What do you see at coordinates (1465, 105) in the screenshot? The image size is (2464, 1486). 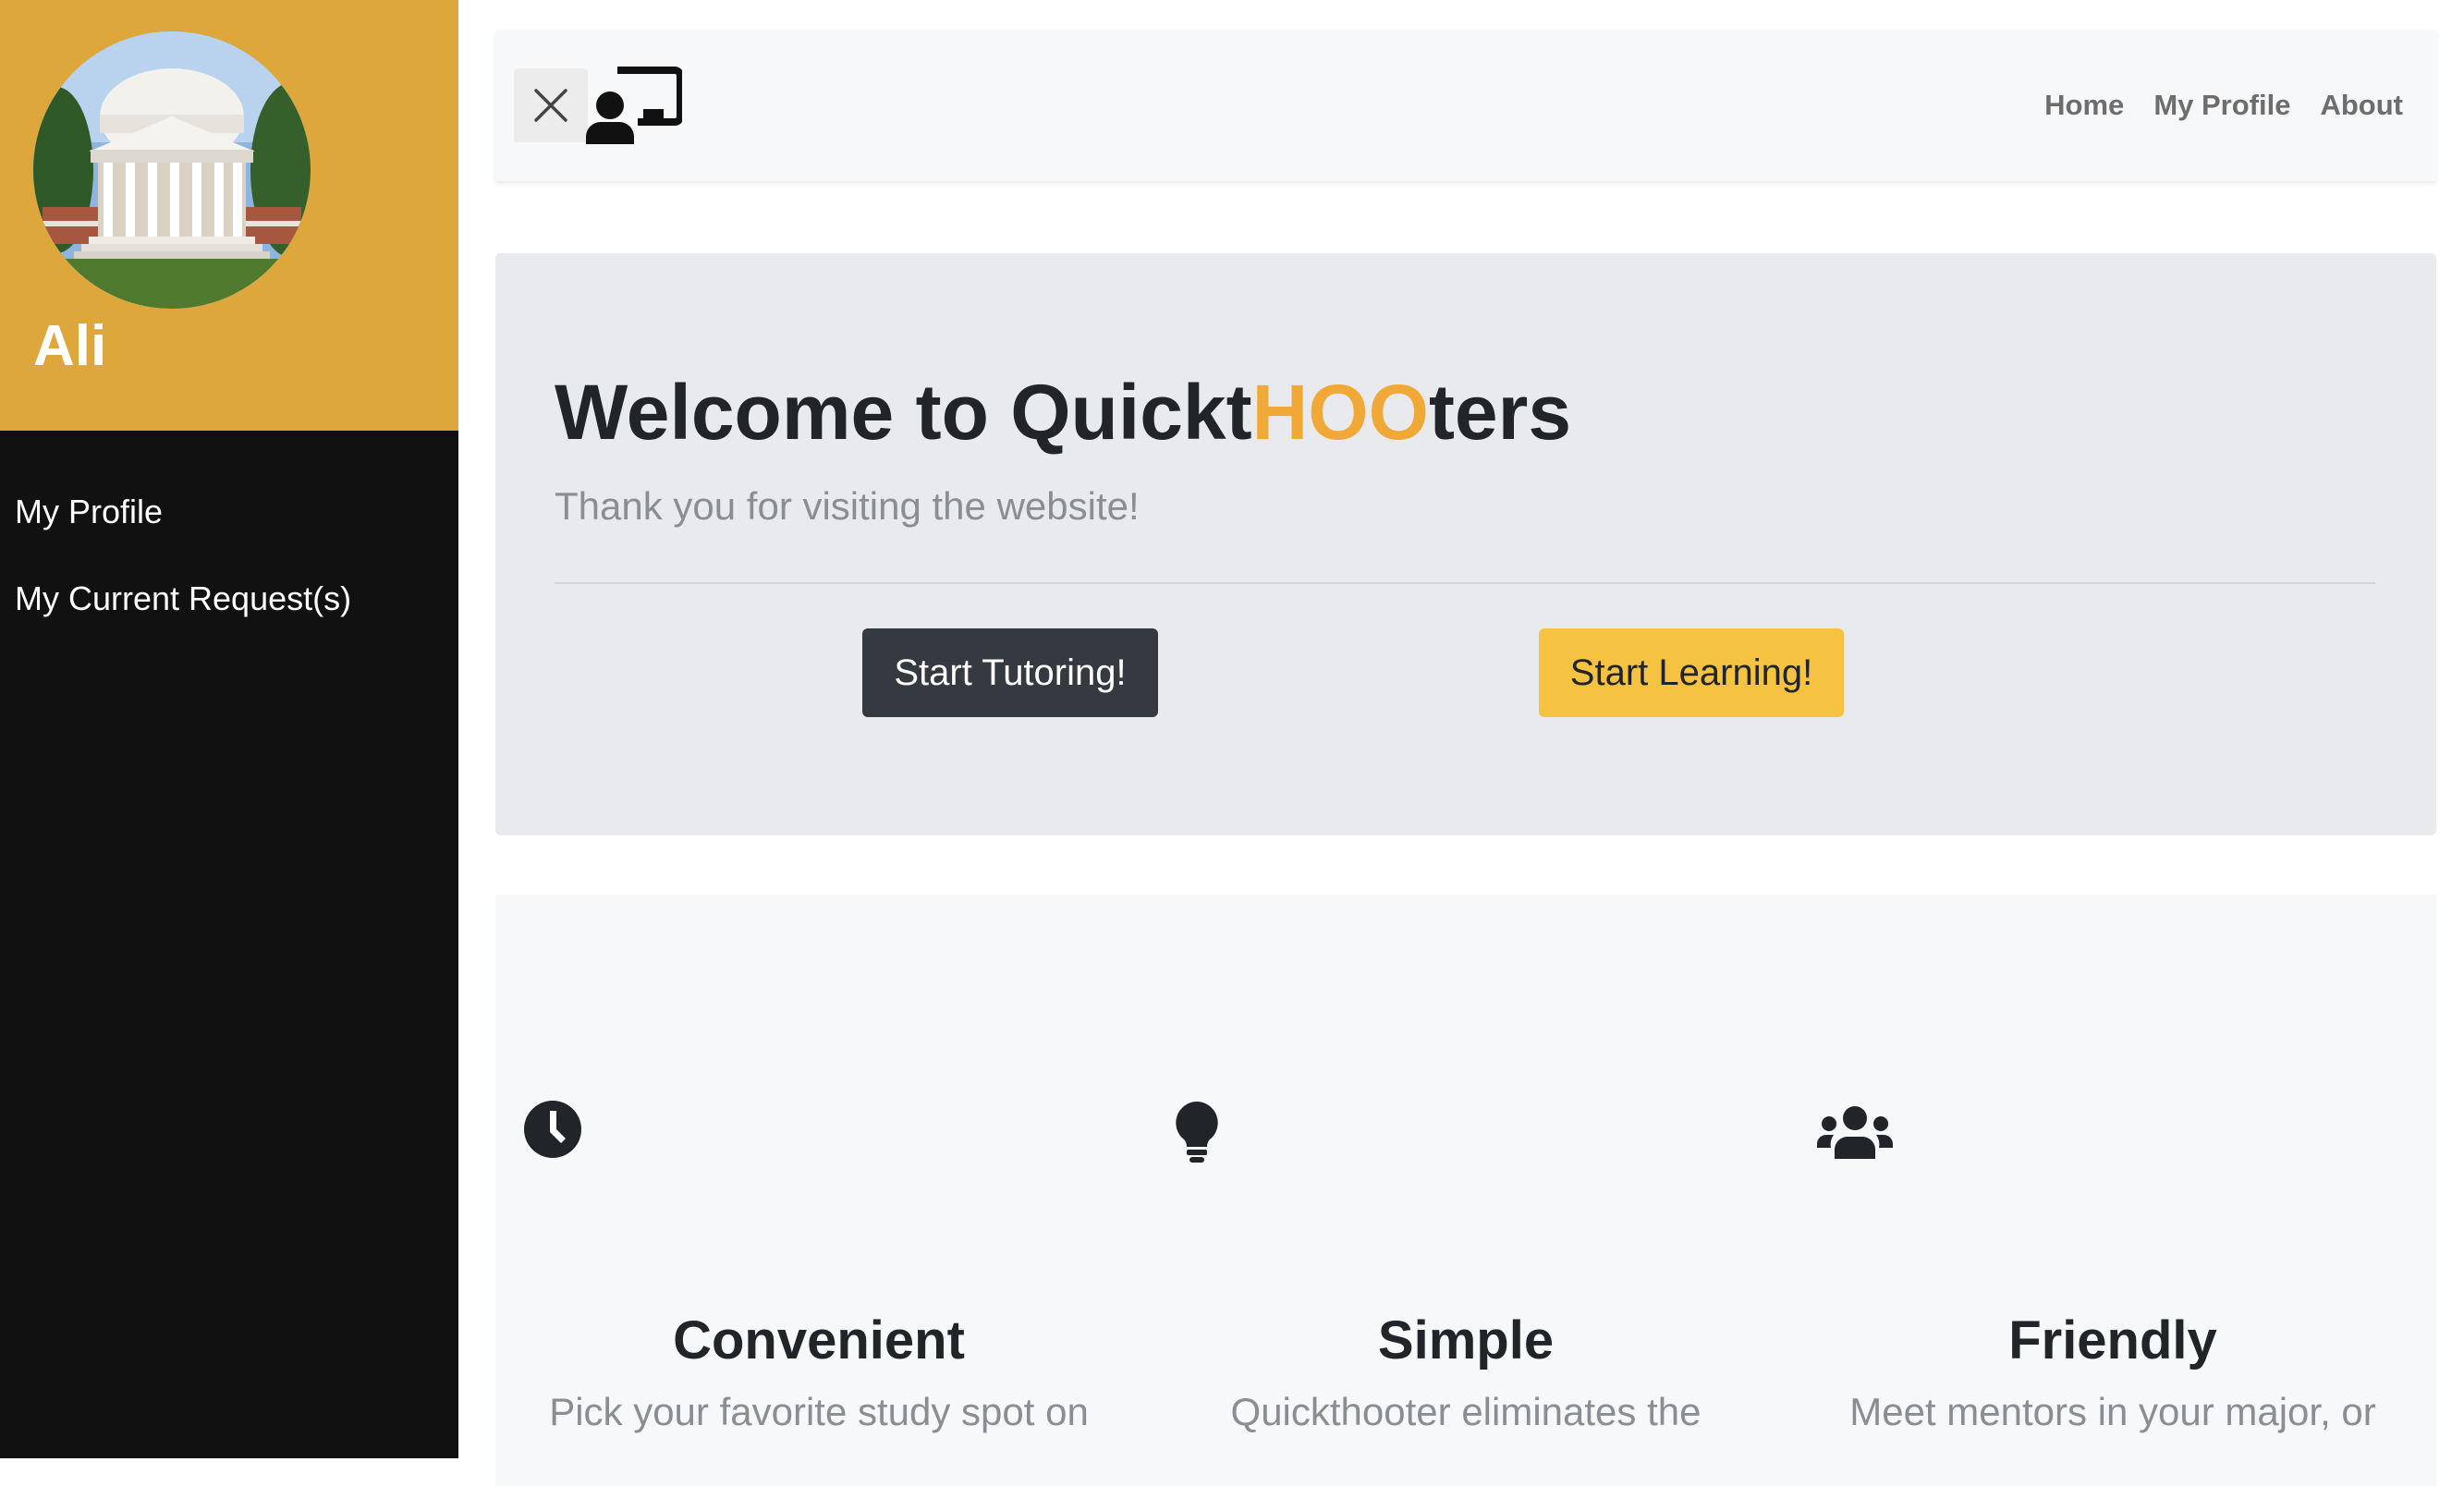 I see `top-navbar: Home My Profile About` at bounding box center [1465, 105].